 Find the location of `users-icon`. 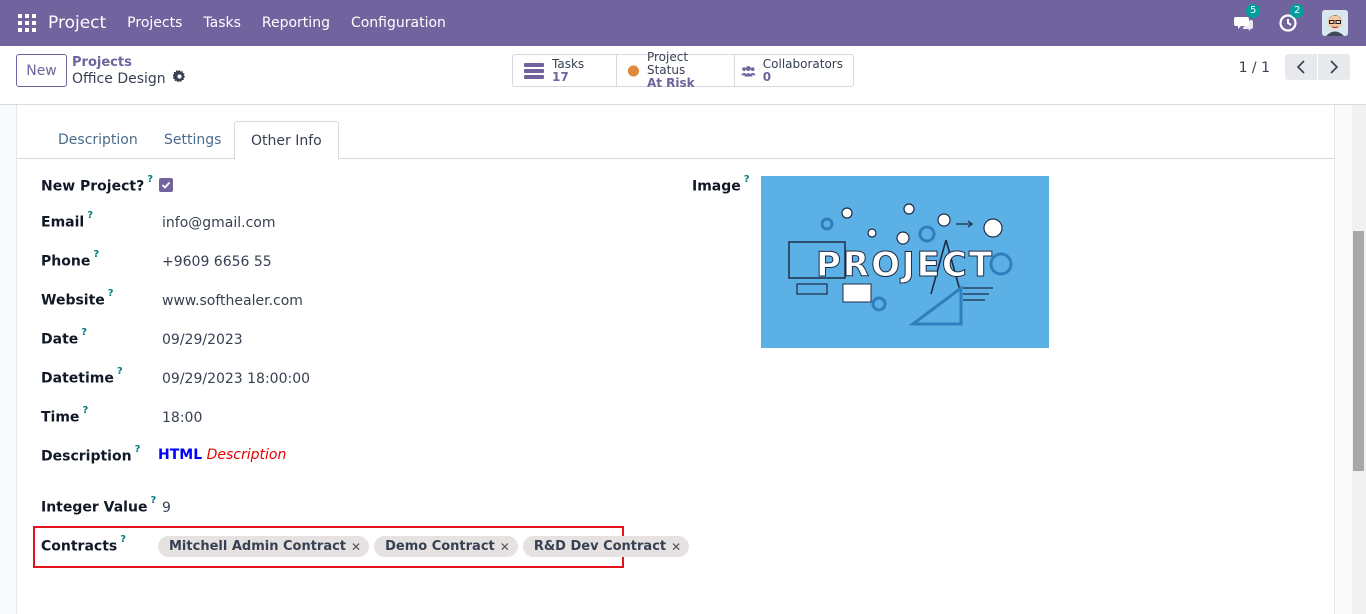

users-icon is located at coordinates (748, 71).